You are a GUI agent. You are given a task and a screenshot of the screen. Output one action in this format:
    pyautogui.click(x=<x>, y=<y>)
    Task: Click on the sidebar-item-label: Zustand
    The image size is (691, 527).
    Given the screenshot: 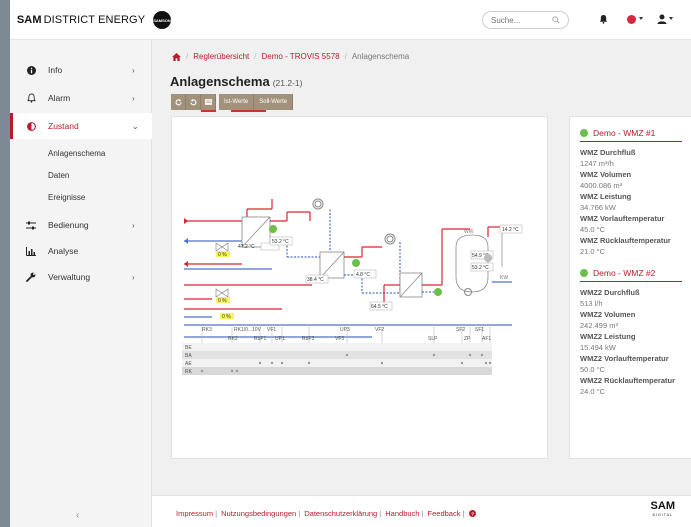 What is the action you would take?
    pyautogui.click(x=63, y=126)
    